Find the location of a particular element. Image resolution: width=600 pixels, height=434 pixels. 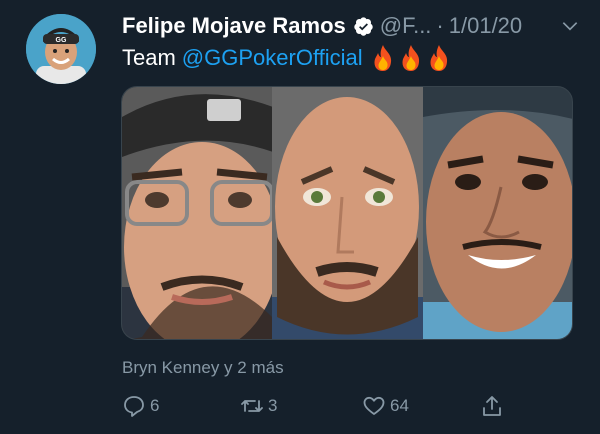

reply-button: 6 is located at coordinates (140, 406).